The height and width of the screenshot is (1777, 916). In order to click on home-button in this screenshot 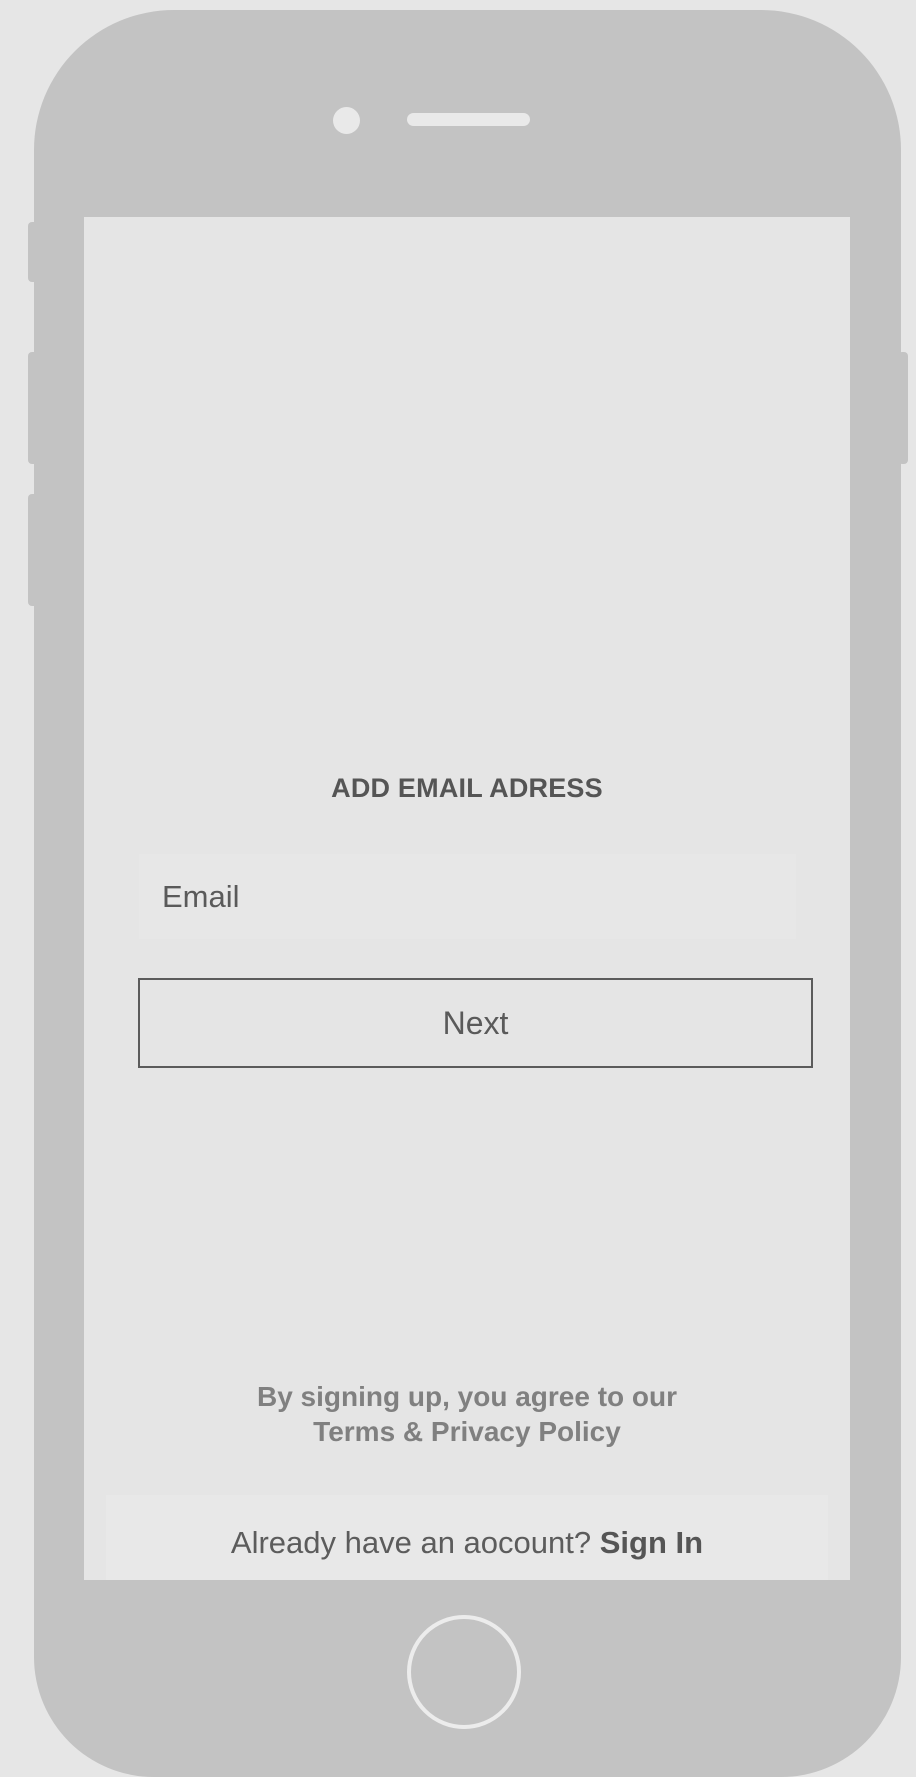, I will do `click(464, 1672)`.